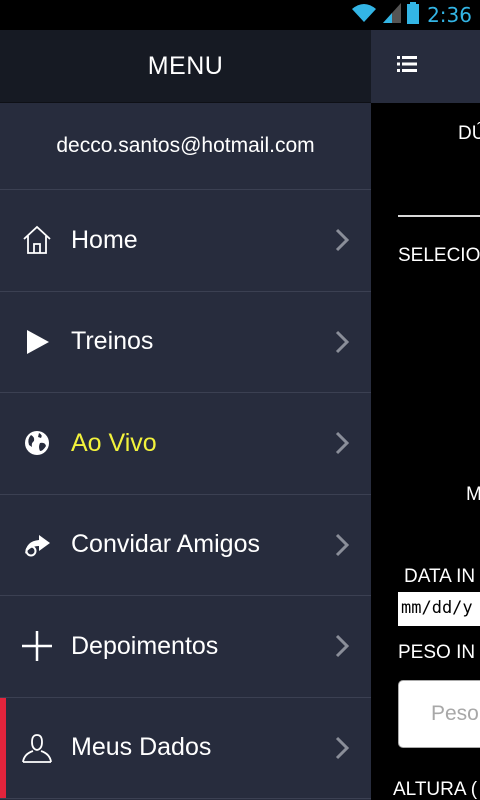 This screenshot has width=480, height=800. Describe the element at coordinates (141, 747) in the screenshot. I see `menu-item-label: Meus Dados` at that location.